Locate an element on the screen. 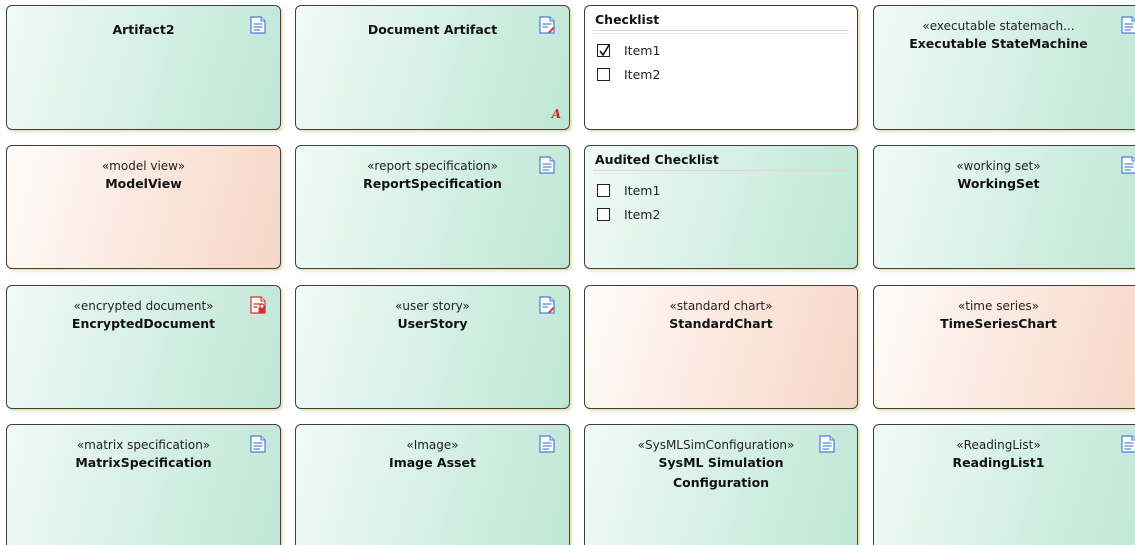  element-name: Executable StateMachine is located at coordinates (998, 43).